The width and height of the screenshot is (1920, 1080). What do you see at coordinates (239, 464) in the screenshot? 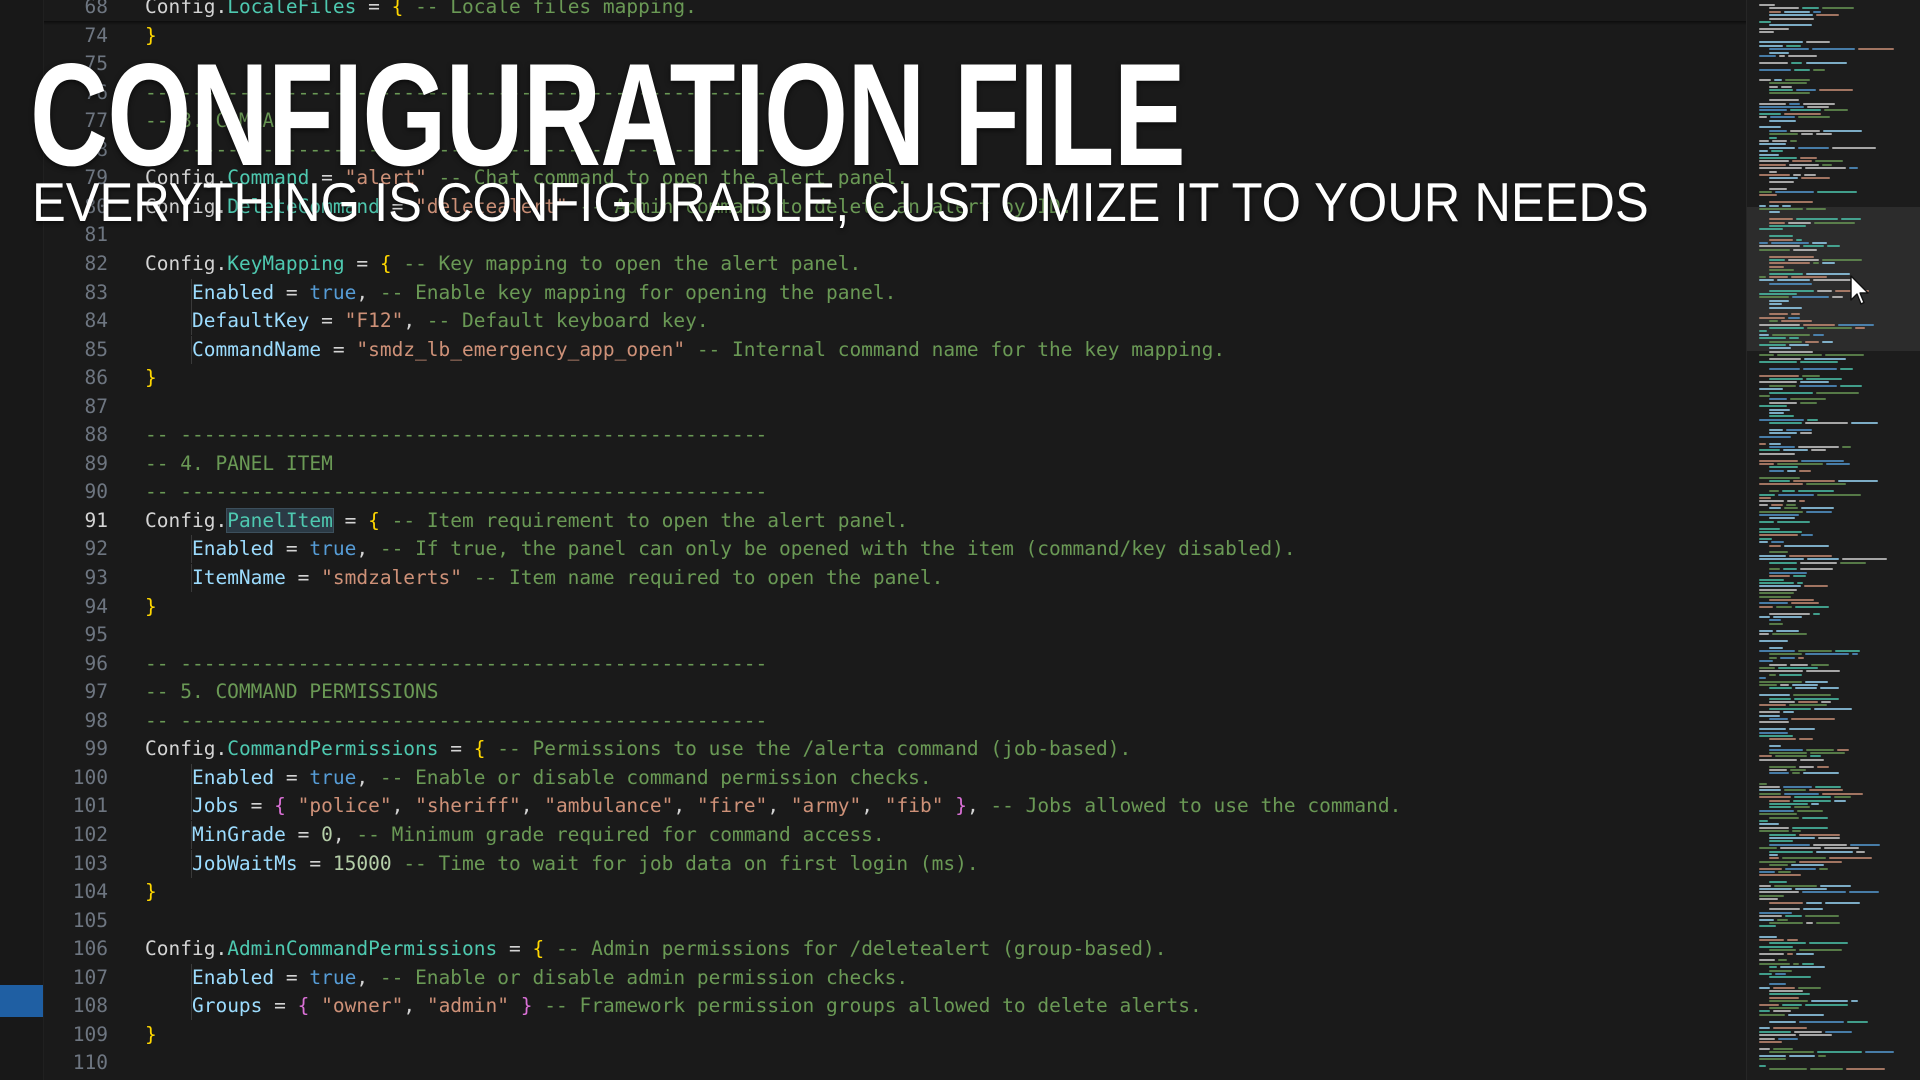
I see `code-text: -- 4. PANEL ITEM` at bounding box center [239, 464].